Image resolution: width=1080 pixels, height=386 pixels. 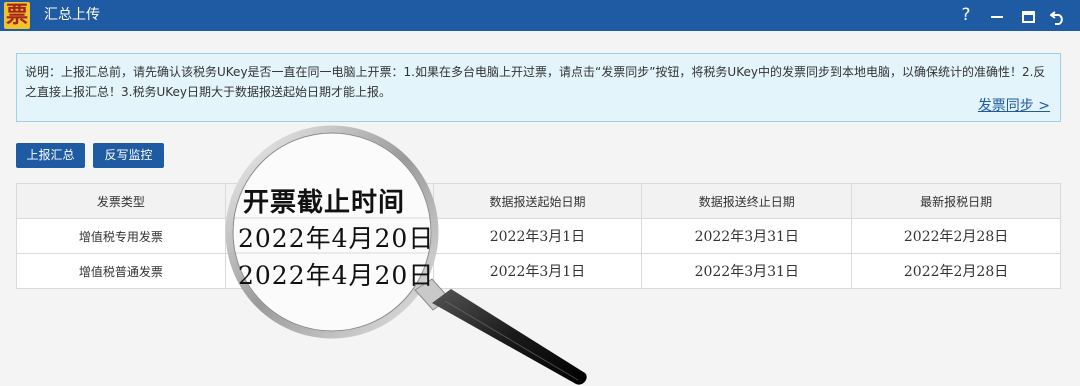 I want to click on invoice-sync-link: 发票同步 >, so click(x=1014, y=105).